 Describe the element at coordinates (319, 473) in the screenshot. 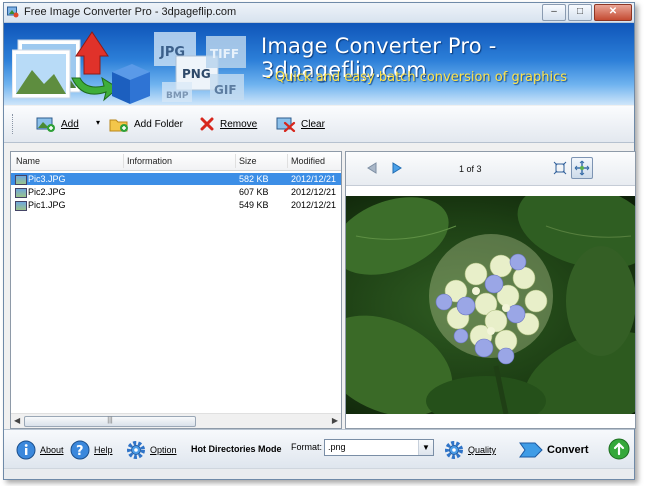

I see `status-bar` at that location.